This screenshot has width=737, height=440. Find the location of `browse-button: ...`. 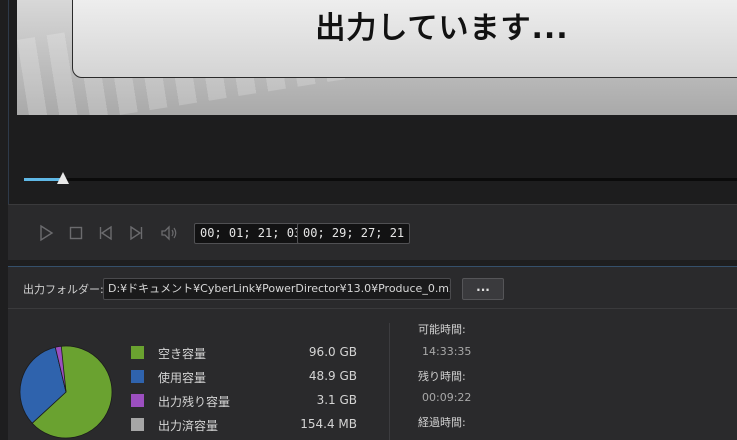

browse-button: ... is located at coordinates (483, 289).